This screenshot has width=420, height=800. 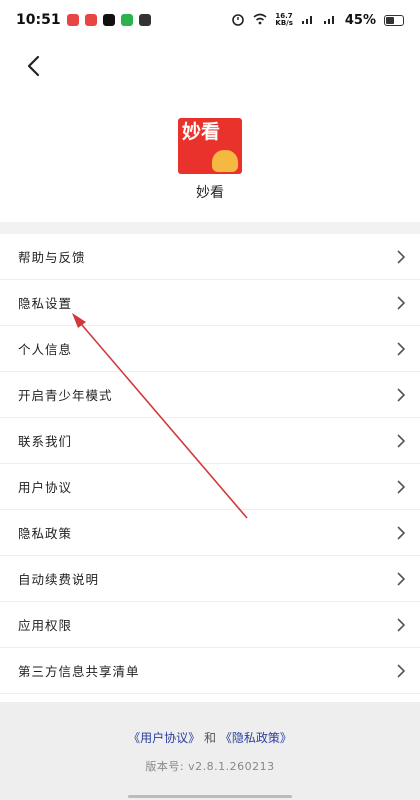 What do you see at coordinates (210, 441) in the screenshot?
I see `menu-item-contact-us: 联系我们` at bounding box center [210, 441].